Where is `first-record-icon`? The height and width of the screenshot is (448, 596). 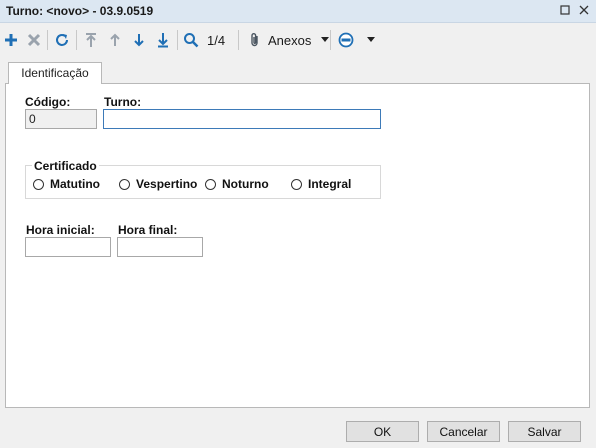
first-record-icon is located at coordinates (91, 40).